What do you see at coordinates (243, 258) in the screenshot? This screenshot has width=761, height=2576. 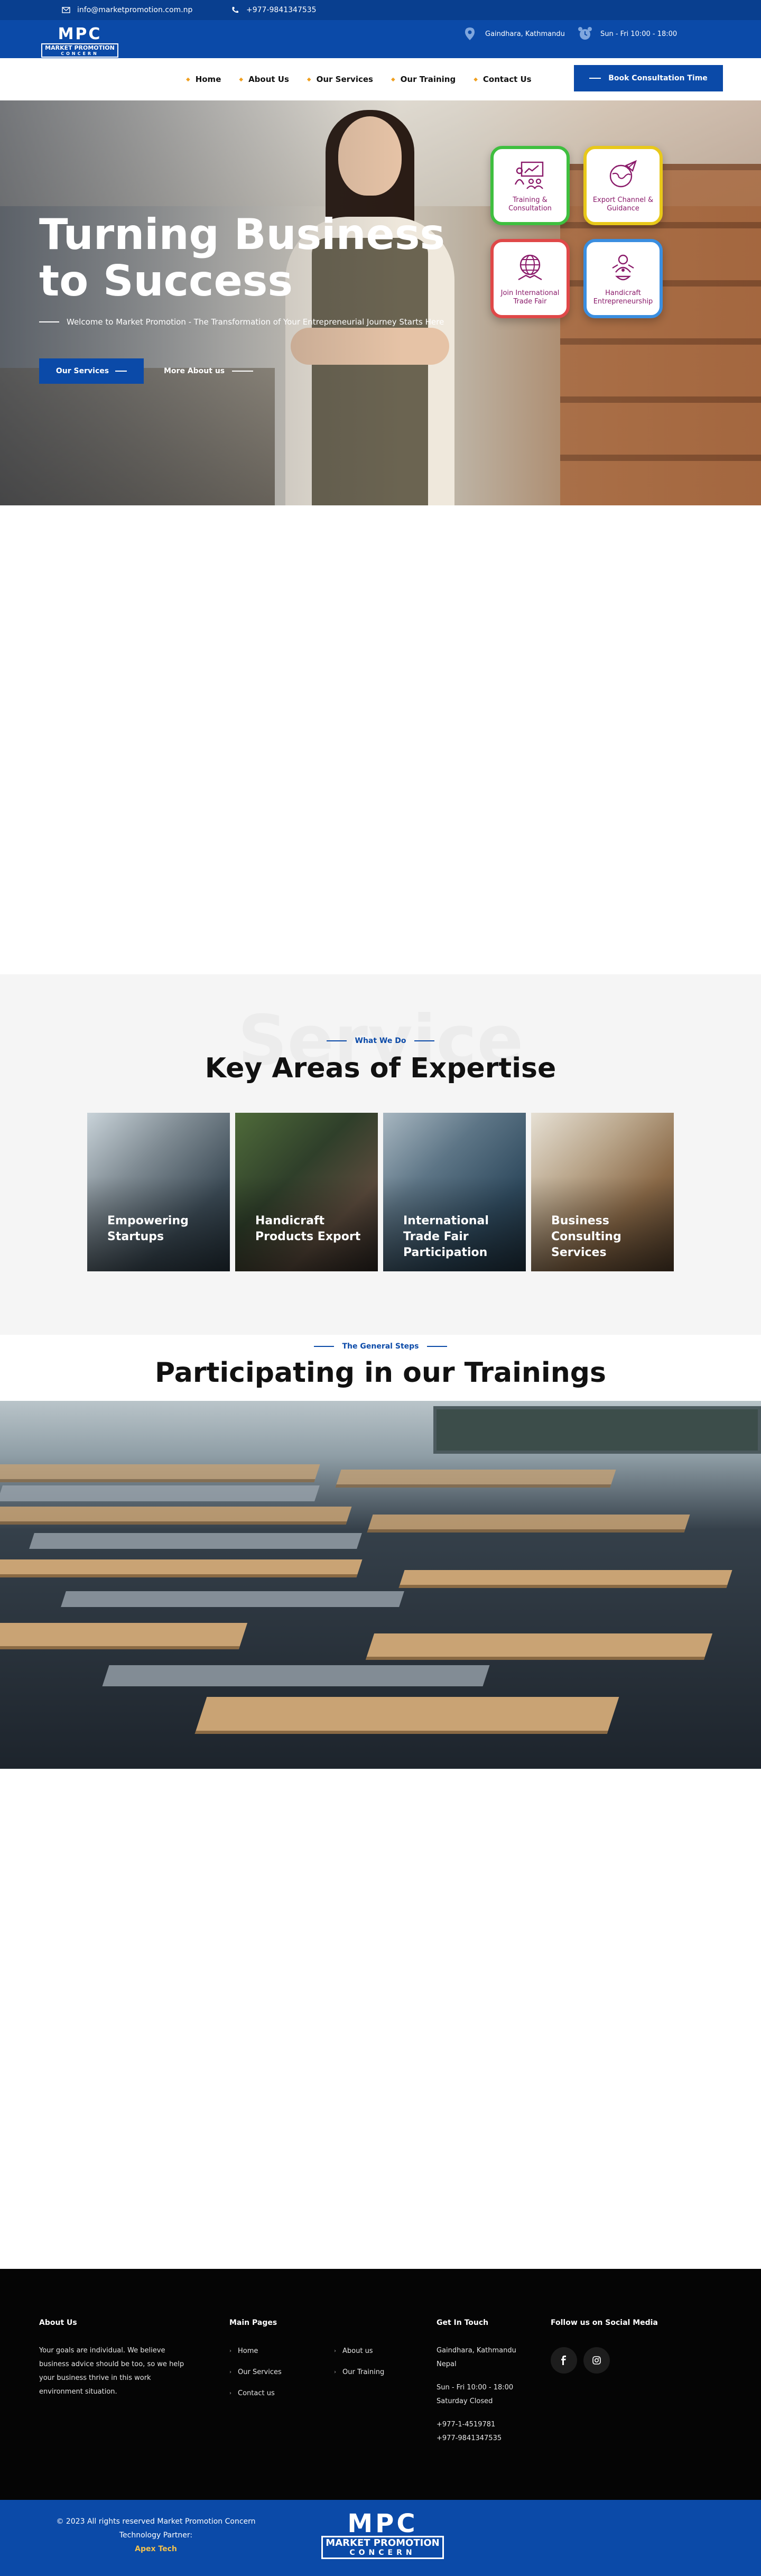 I see `hero-title: Turning Business to Success` at bounding box center [243, 258].